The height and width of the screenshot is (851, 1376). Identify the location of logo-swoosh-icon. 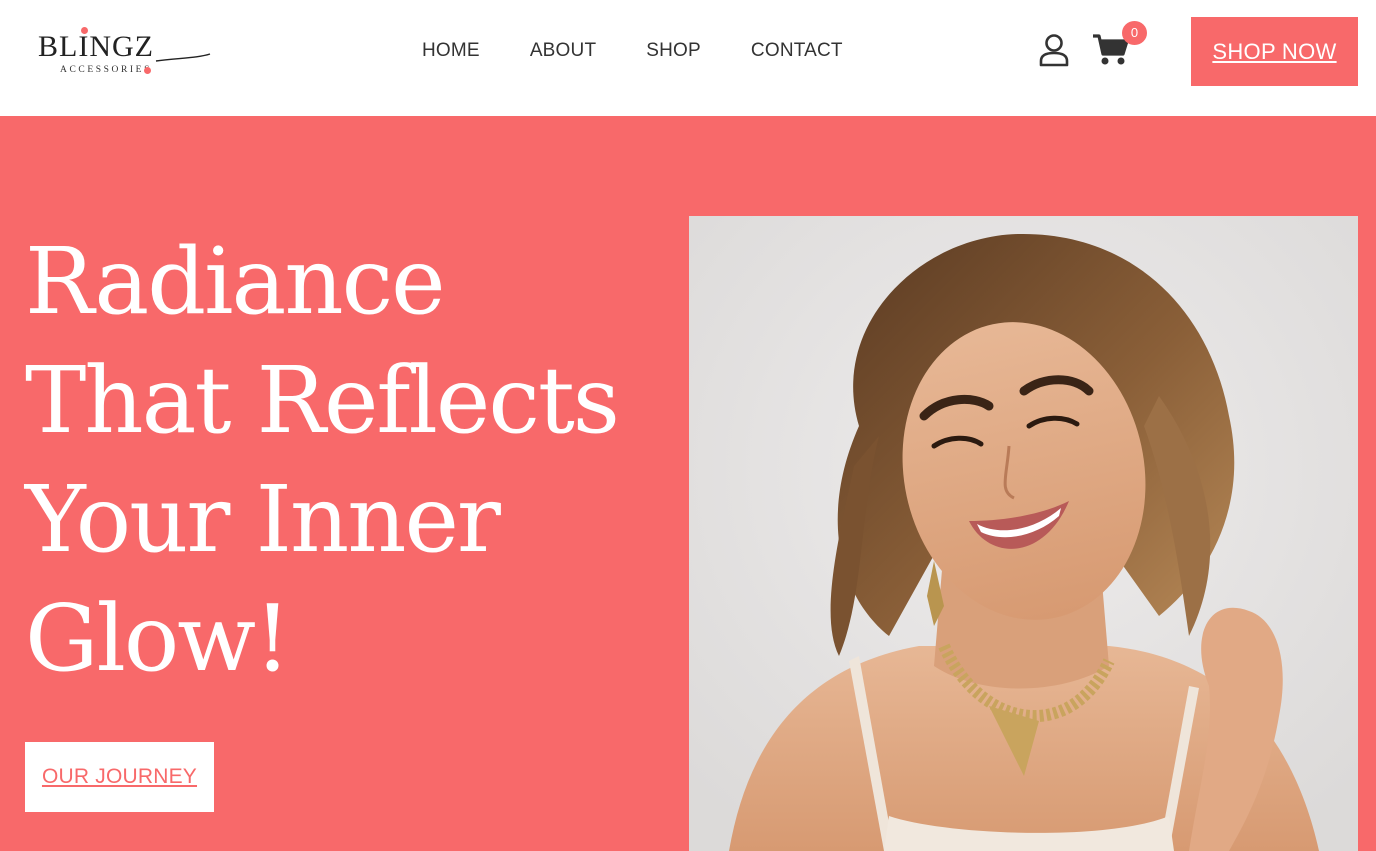
(183, 57).